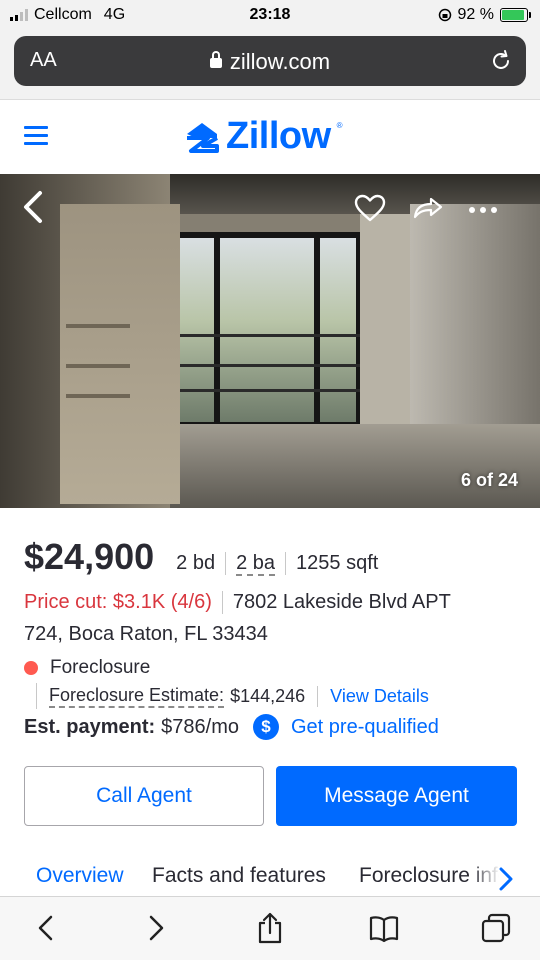  What do you see at coordinates (428, 208) in the screenshot?
I see `share-icon` at bounding box center [428, 208].